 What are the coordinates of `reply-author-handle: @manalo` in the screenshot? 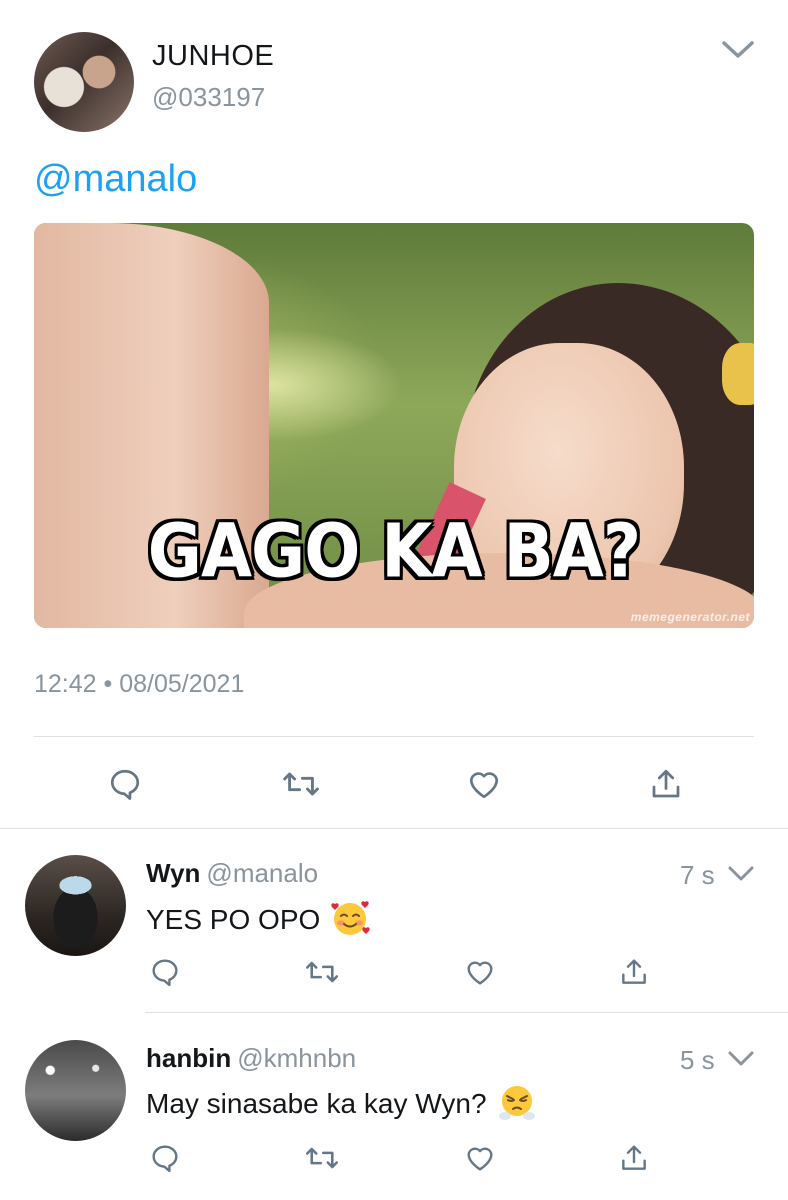 It's located at (262, 873).